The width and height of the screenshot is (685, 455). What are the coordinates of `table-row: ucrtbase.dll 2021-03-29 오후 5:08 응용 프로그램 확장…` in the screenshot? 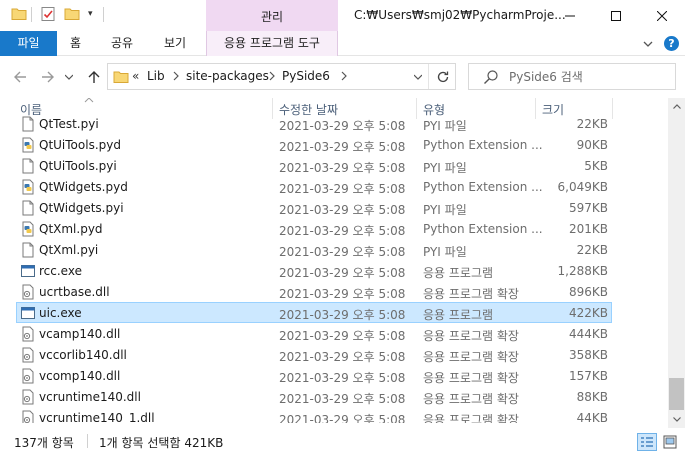 It's located at (314, 291).